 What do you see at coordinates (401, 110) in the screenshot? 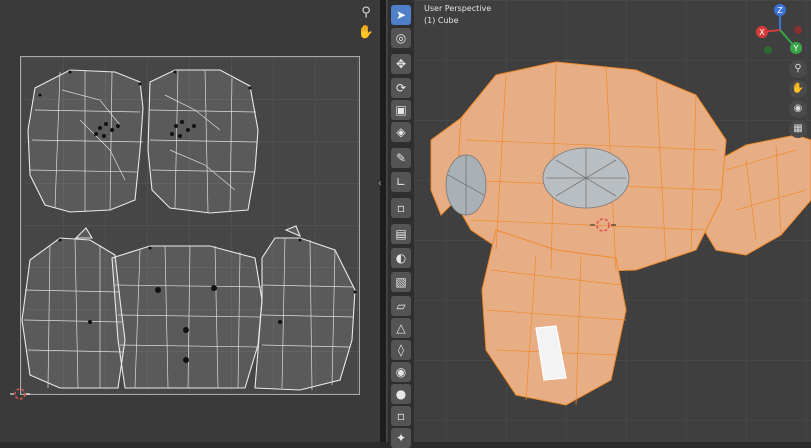
I see `scale-icon: ▣` at bounding box center [401, 110].